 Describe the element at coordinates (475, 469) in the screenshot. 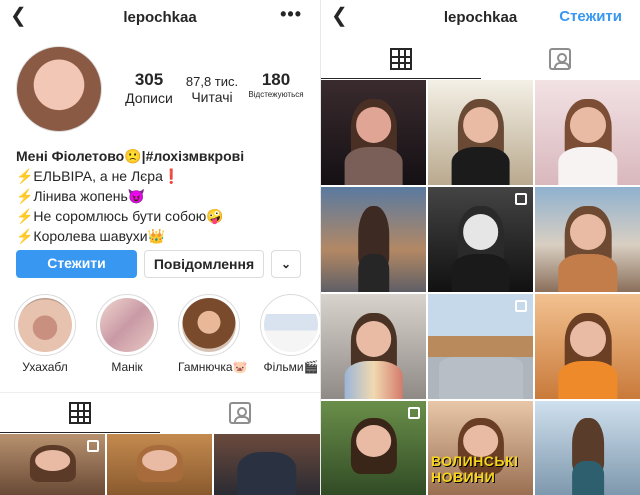

I see `post-caption-overlay: ВОЛИНСЬКІ НОВИНИ` at that location.